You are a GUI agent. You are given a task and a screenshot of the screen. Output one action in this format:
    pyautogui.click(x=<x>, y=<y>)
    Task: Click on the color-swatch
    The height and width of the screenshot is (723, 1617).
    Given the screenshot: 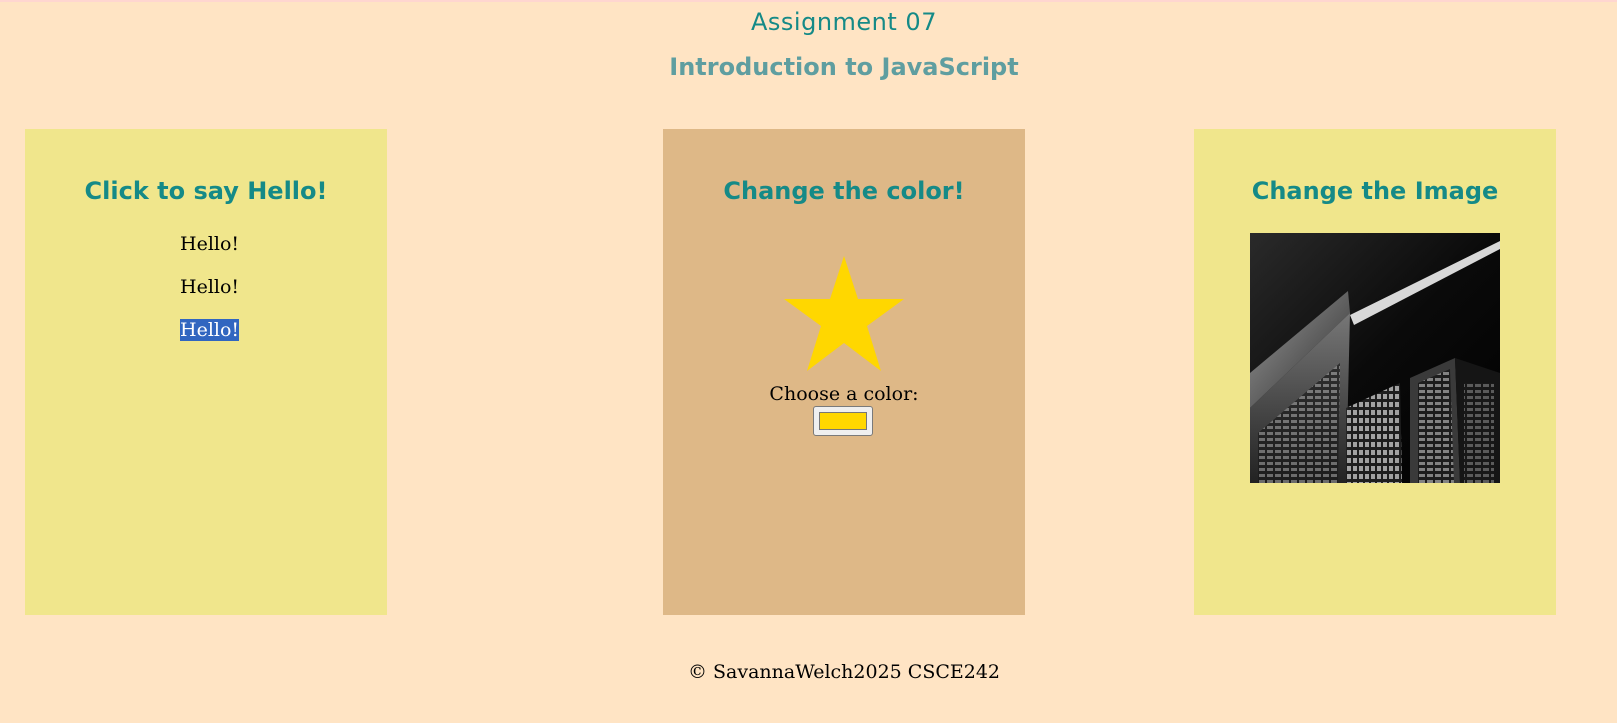 What is the action you would take?
    pyautogui.click(x=843, y=421)
    